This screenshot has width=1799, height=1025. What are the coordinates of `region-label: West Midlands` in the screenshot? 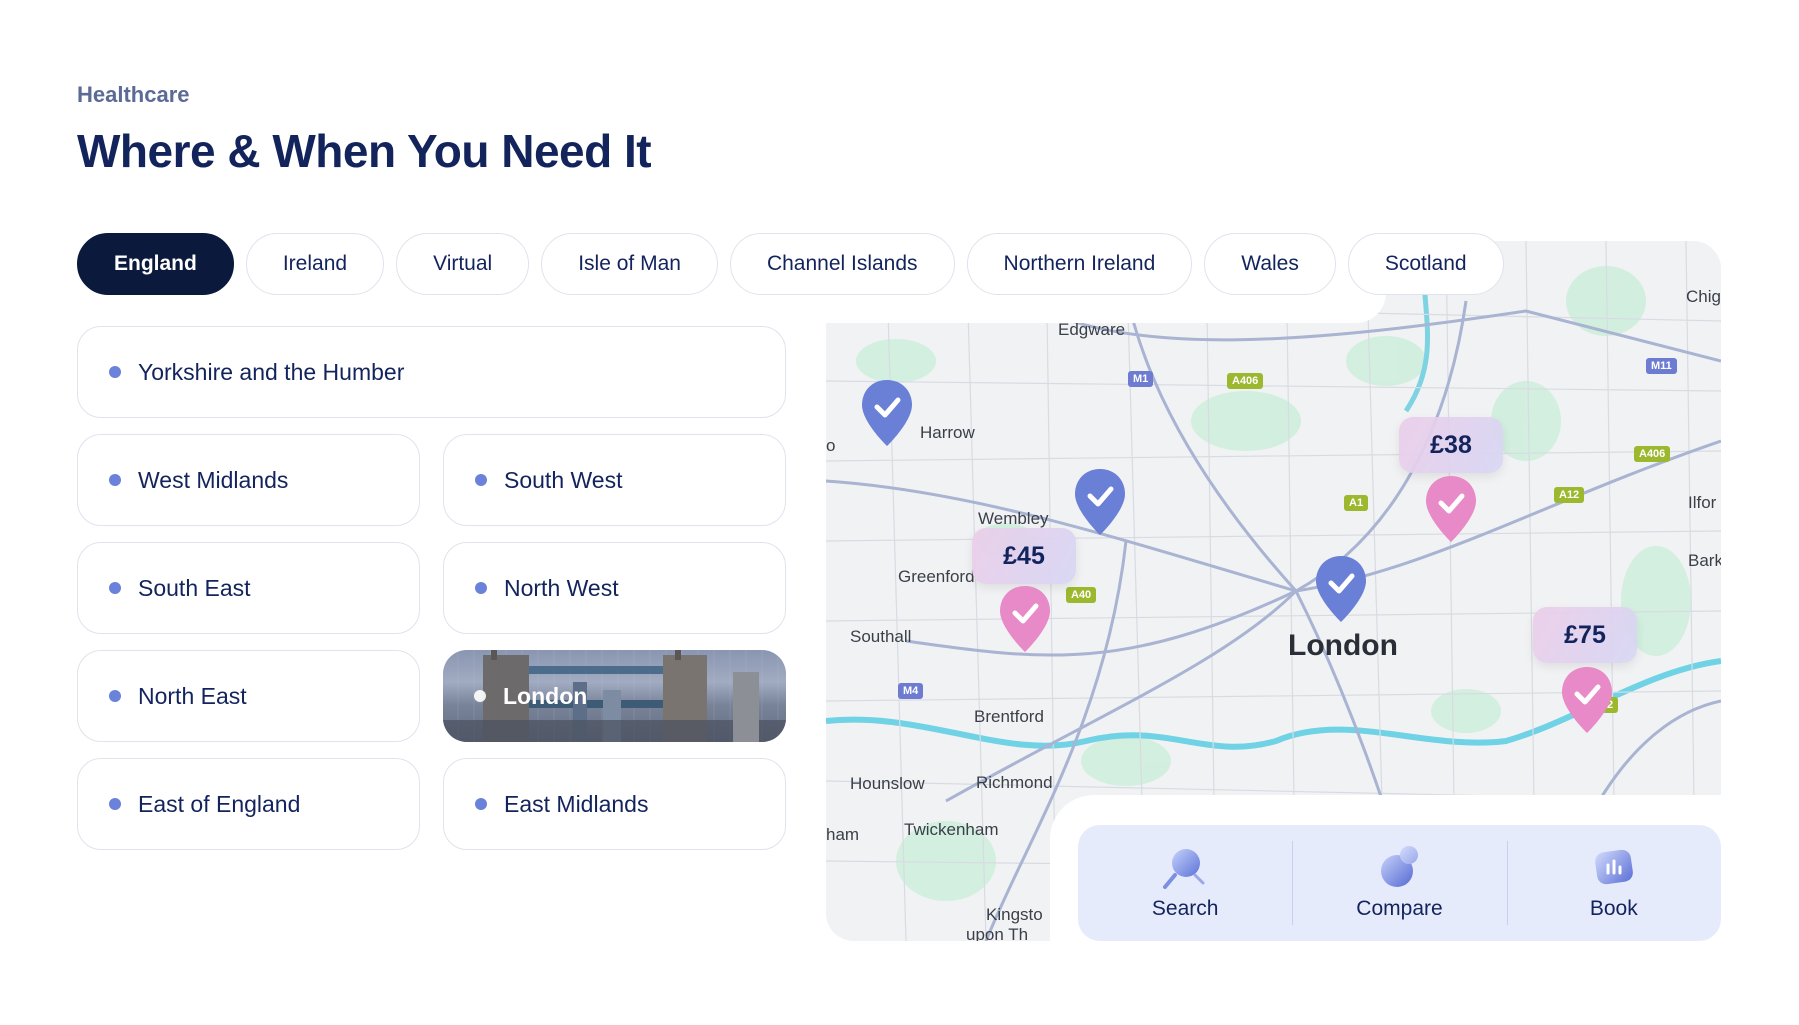 It's located at (213, 479).